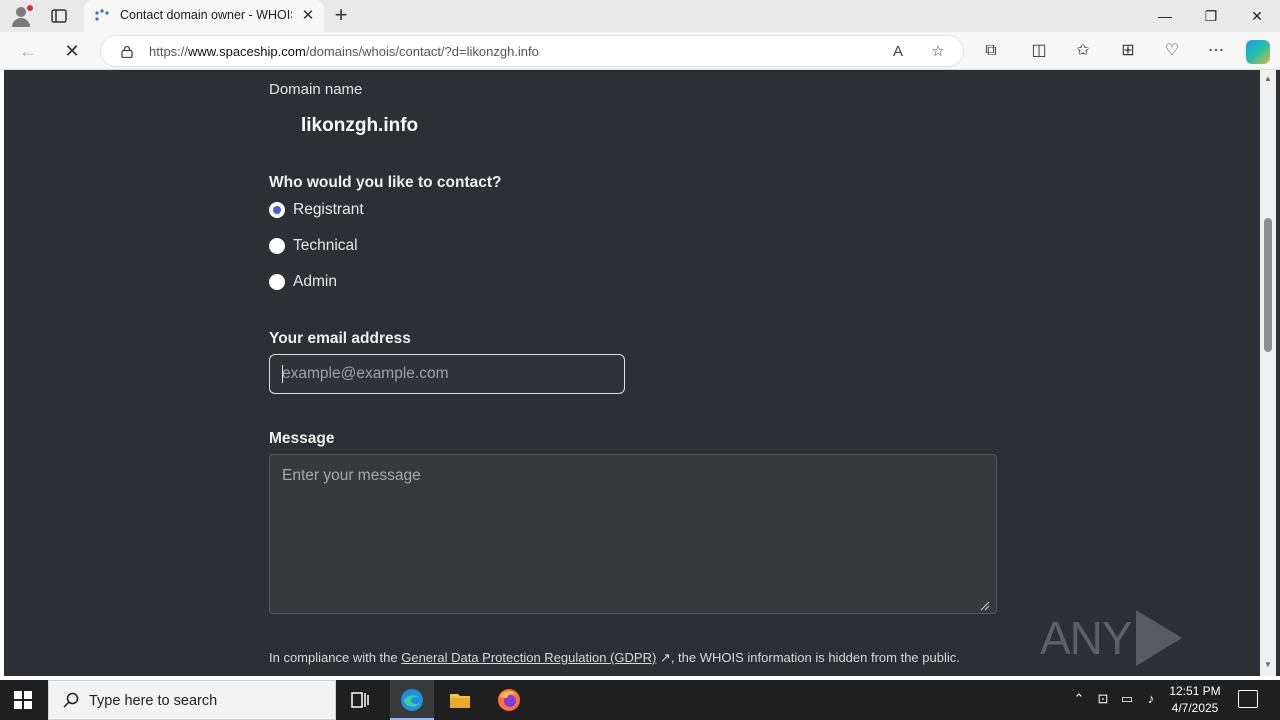 The image size is (1280, 720). What do you see at coordinates (28, 51) in the screenshot?
I see `back-button: ←` at bounding box center [28, 51].